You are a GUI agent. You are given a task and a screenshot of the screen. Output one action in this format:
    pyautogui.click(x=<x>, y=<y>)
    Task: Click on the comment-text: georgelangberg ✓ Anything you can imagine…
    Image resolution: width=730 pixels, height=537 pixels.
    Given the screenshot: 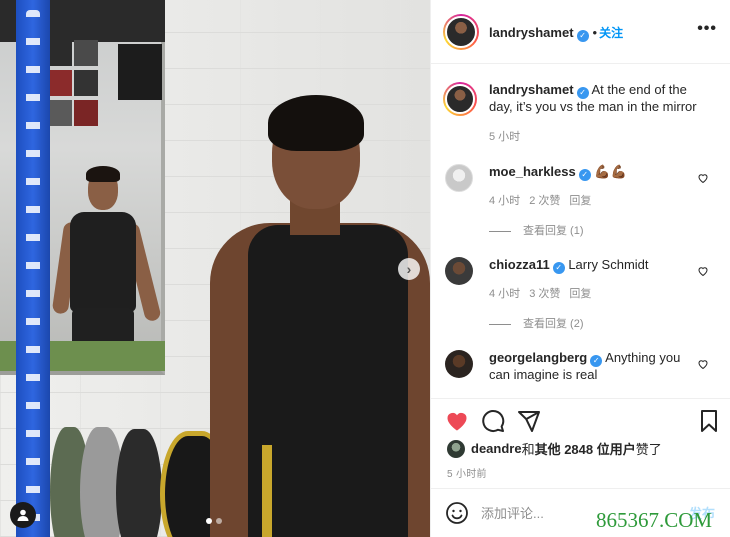 What is the action you would take?
    pyautogui.click(x=594, y=366)
    